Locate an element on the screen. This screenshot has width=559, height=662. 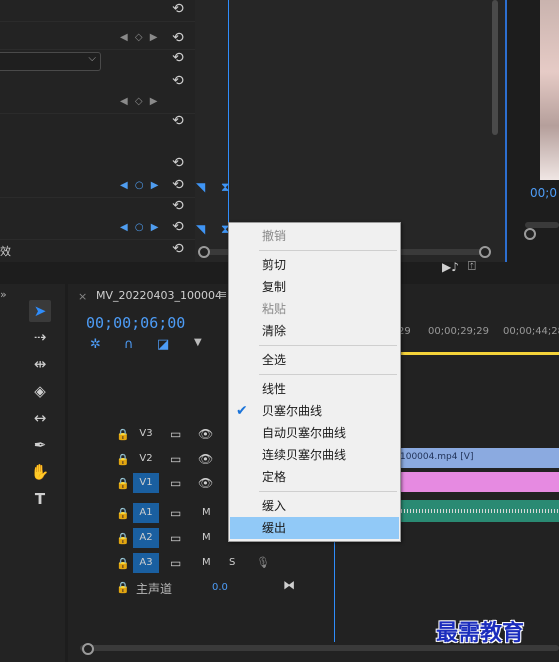
hand-tool-icon: ✋ is located at coordinates (40, 472).